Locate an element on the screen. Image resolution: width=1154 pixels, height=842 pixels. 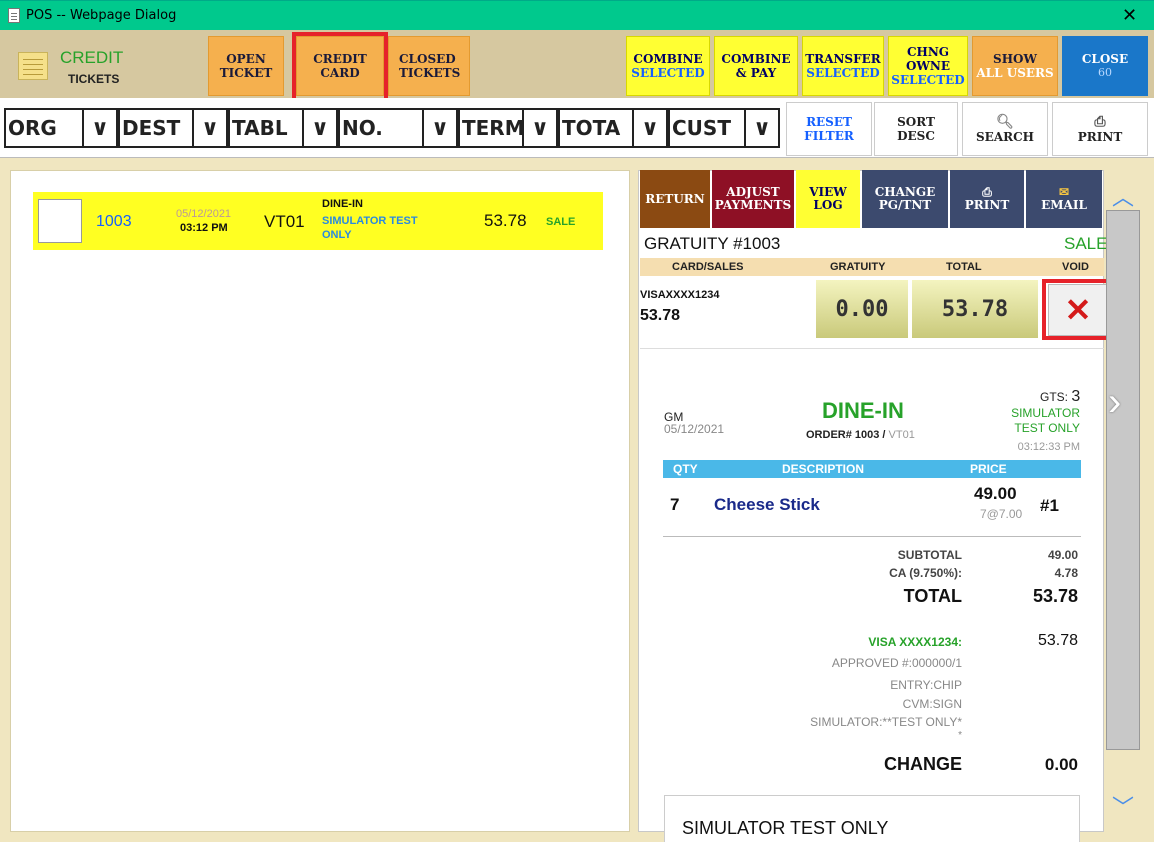
show-all-users-button: SHOW ALL USERS is located at coordinates (1015, 66).